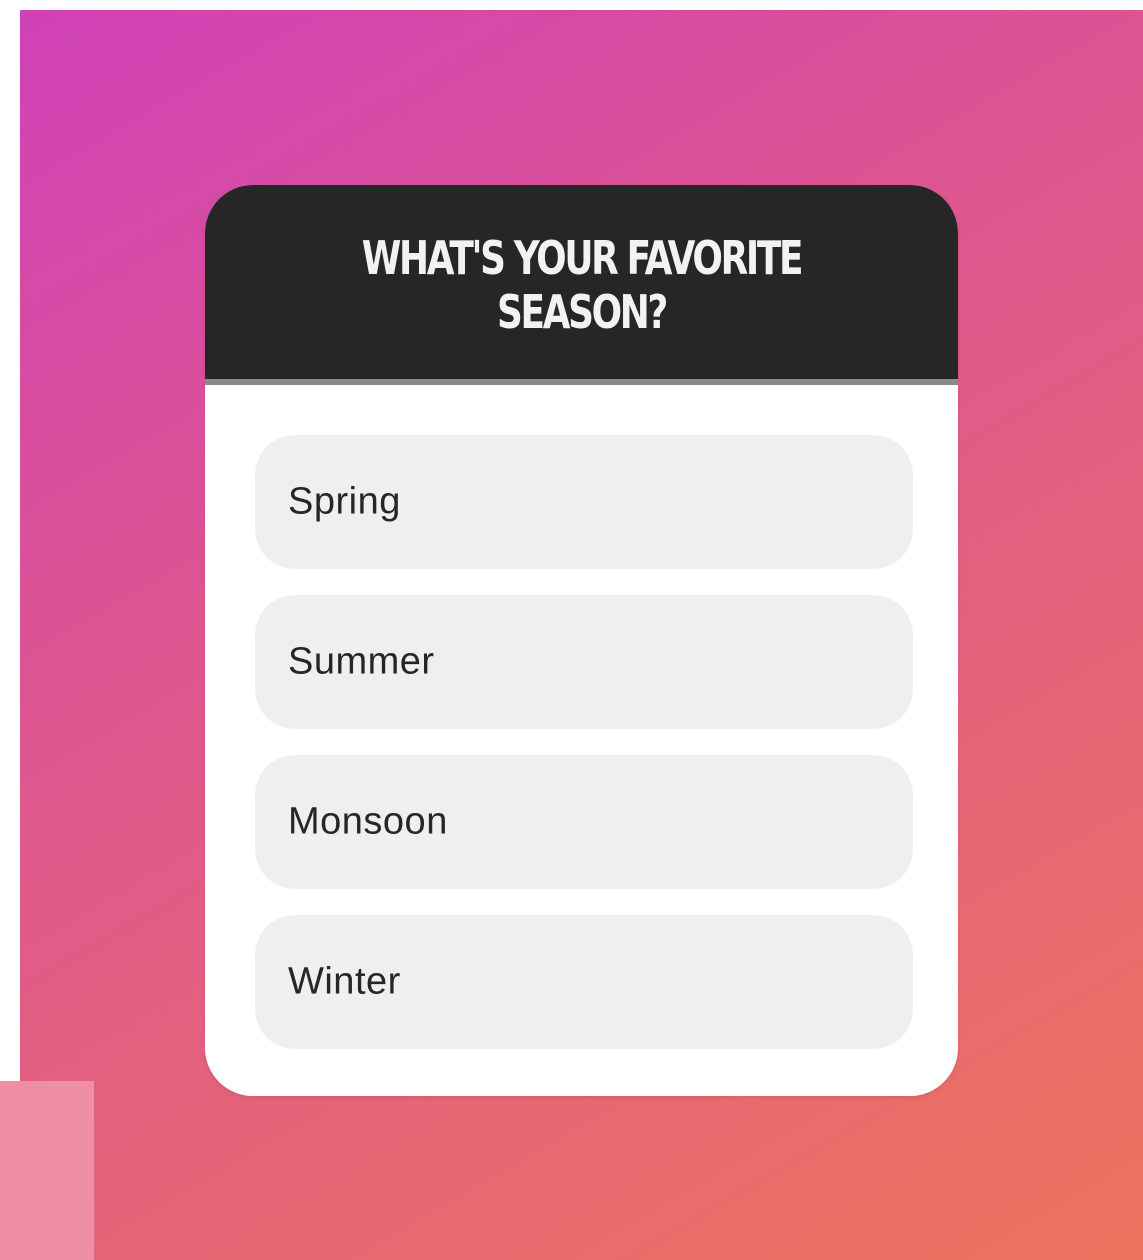 Image resolution: width=1143 pixels, height=1260 pixels. Describe the element at coordinates (368, 821) in the screenshot. I see `option-label: Monsoon` at that location.